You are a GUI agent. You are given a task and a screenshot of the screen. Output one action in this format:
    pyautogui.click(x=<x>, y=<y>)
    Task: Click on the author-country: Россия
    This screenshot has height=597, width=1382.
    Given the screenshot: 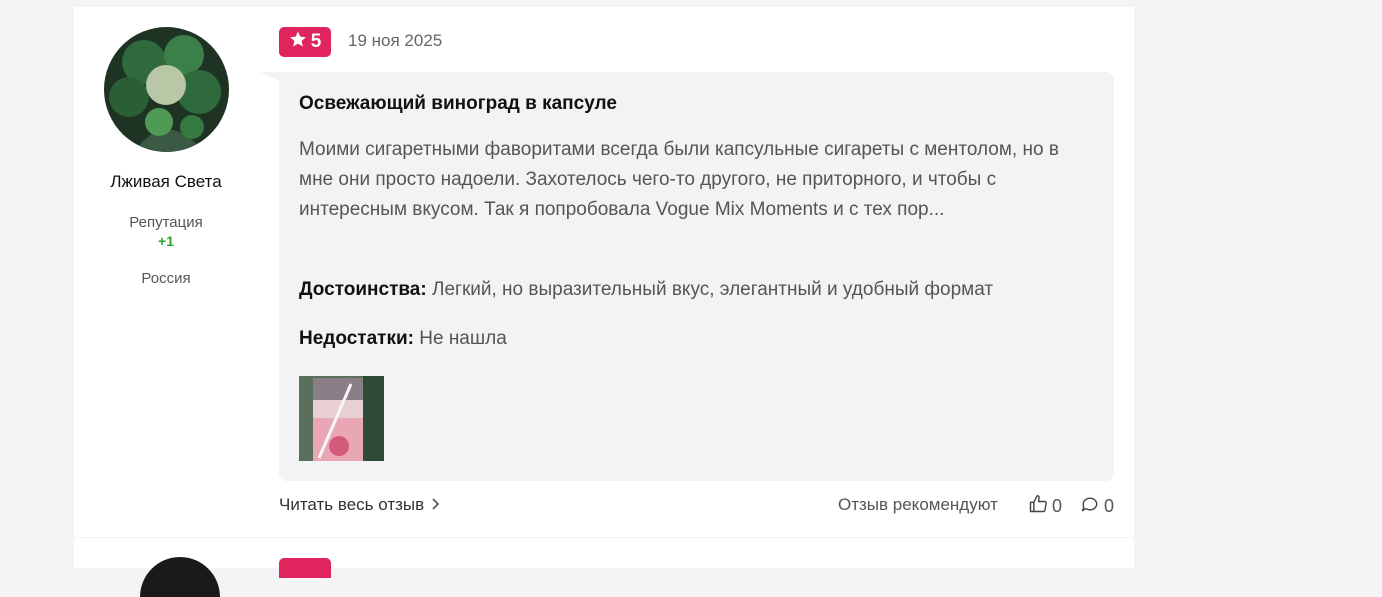 What is the action you would take?
    pyautogui.click(x=166, y=278)
    